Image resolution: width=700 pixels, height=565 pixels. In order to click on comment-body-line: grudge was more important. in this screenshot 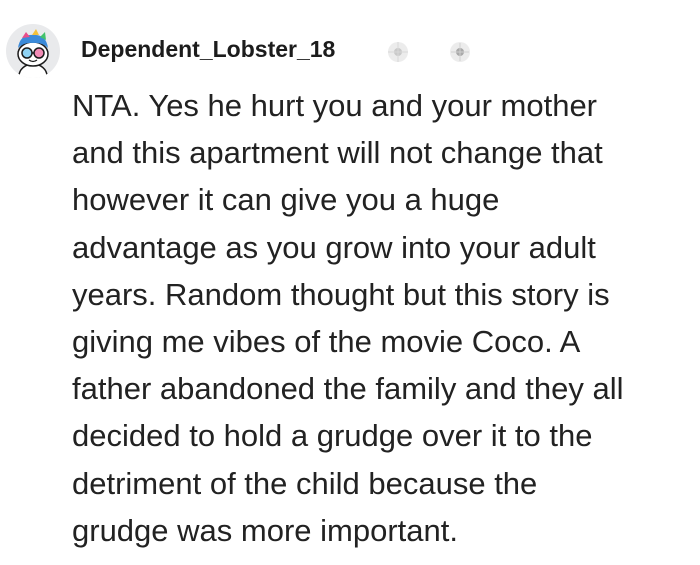, I will do `click(265, 530)`.